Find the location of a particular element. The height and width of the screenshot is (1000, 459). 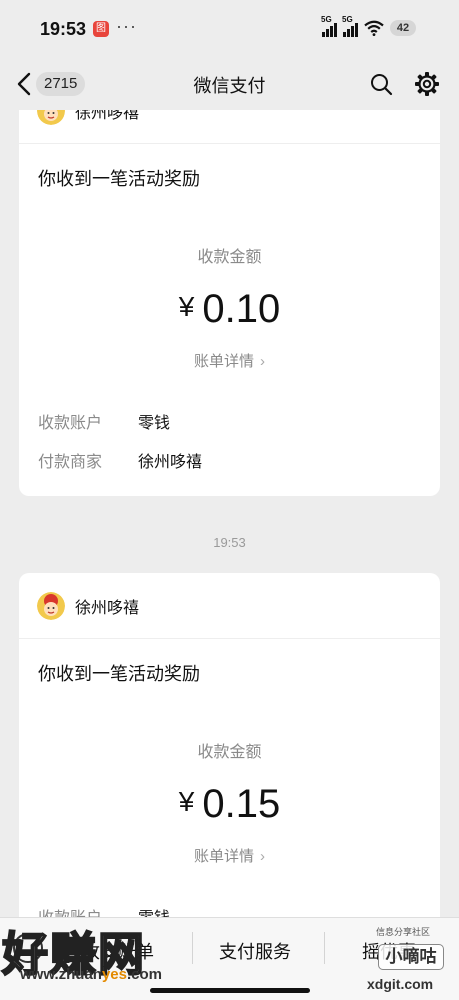

account-value: 零钱 is located at coordinates (154, 423).